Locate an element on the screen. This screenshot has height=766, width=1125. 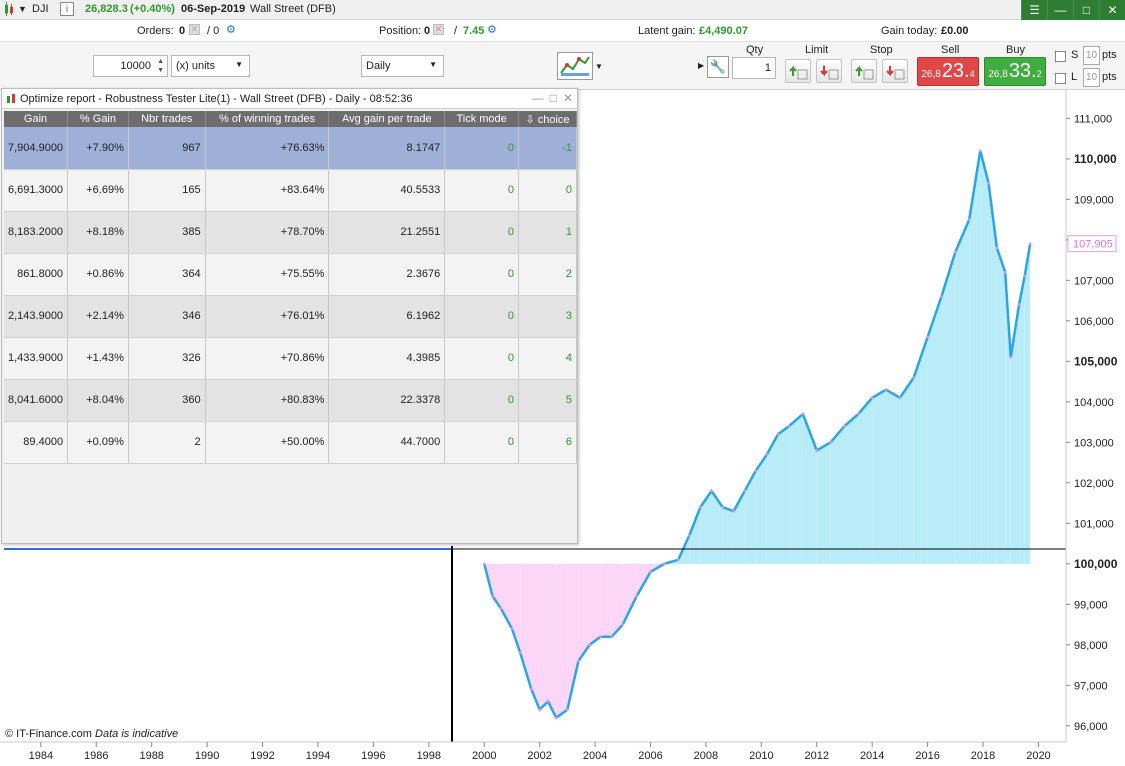
table-row: 89.4000 +0.09% 2 +50.00% 44.7000 0 6 is located at coordinates (290, 442).